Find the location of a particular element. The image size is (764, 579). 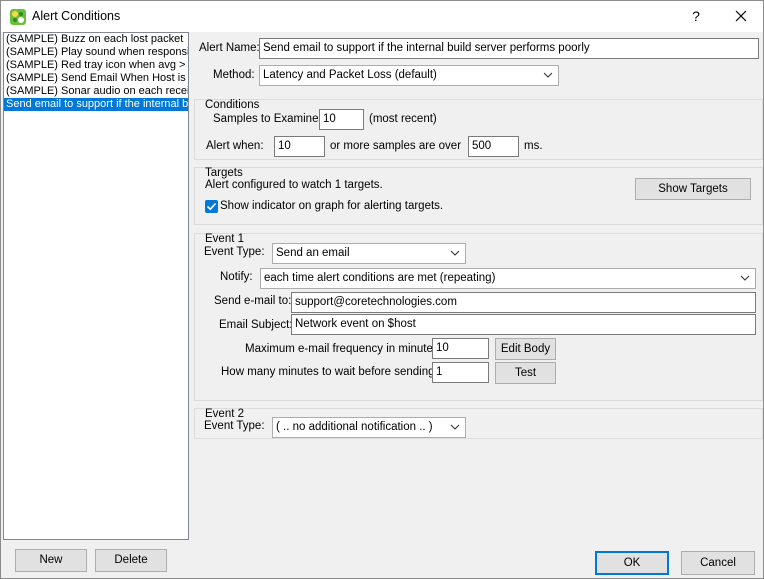

alert-name-label: Alert Name: is located at coordinates (229, 48).